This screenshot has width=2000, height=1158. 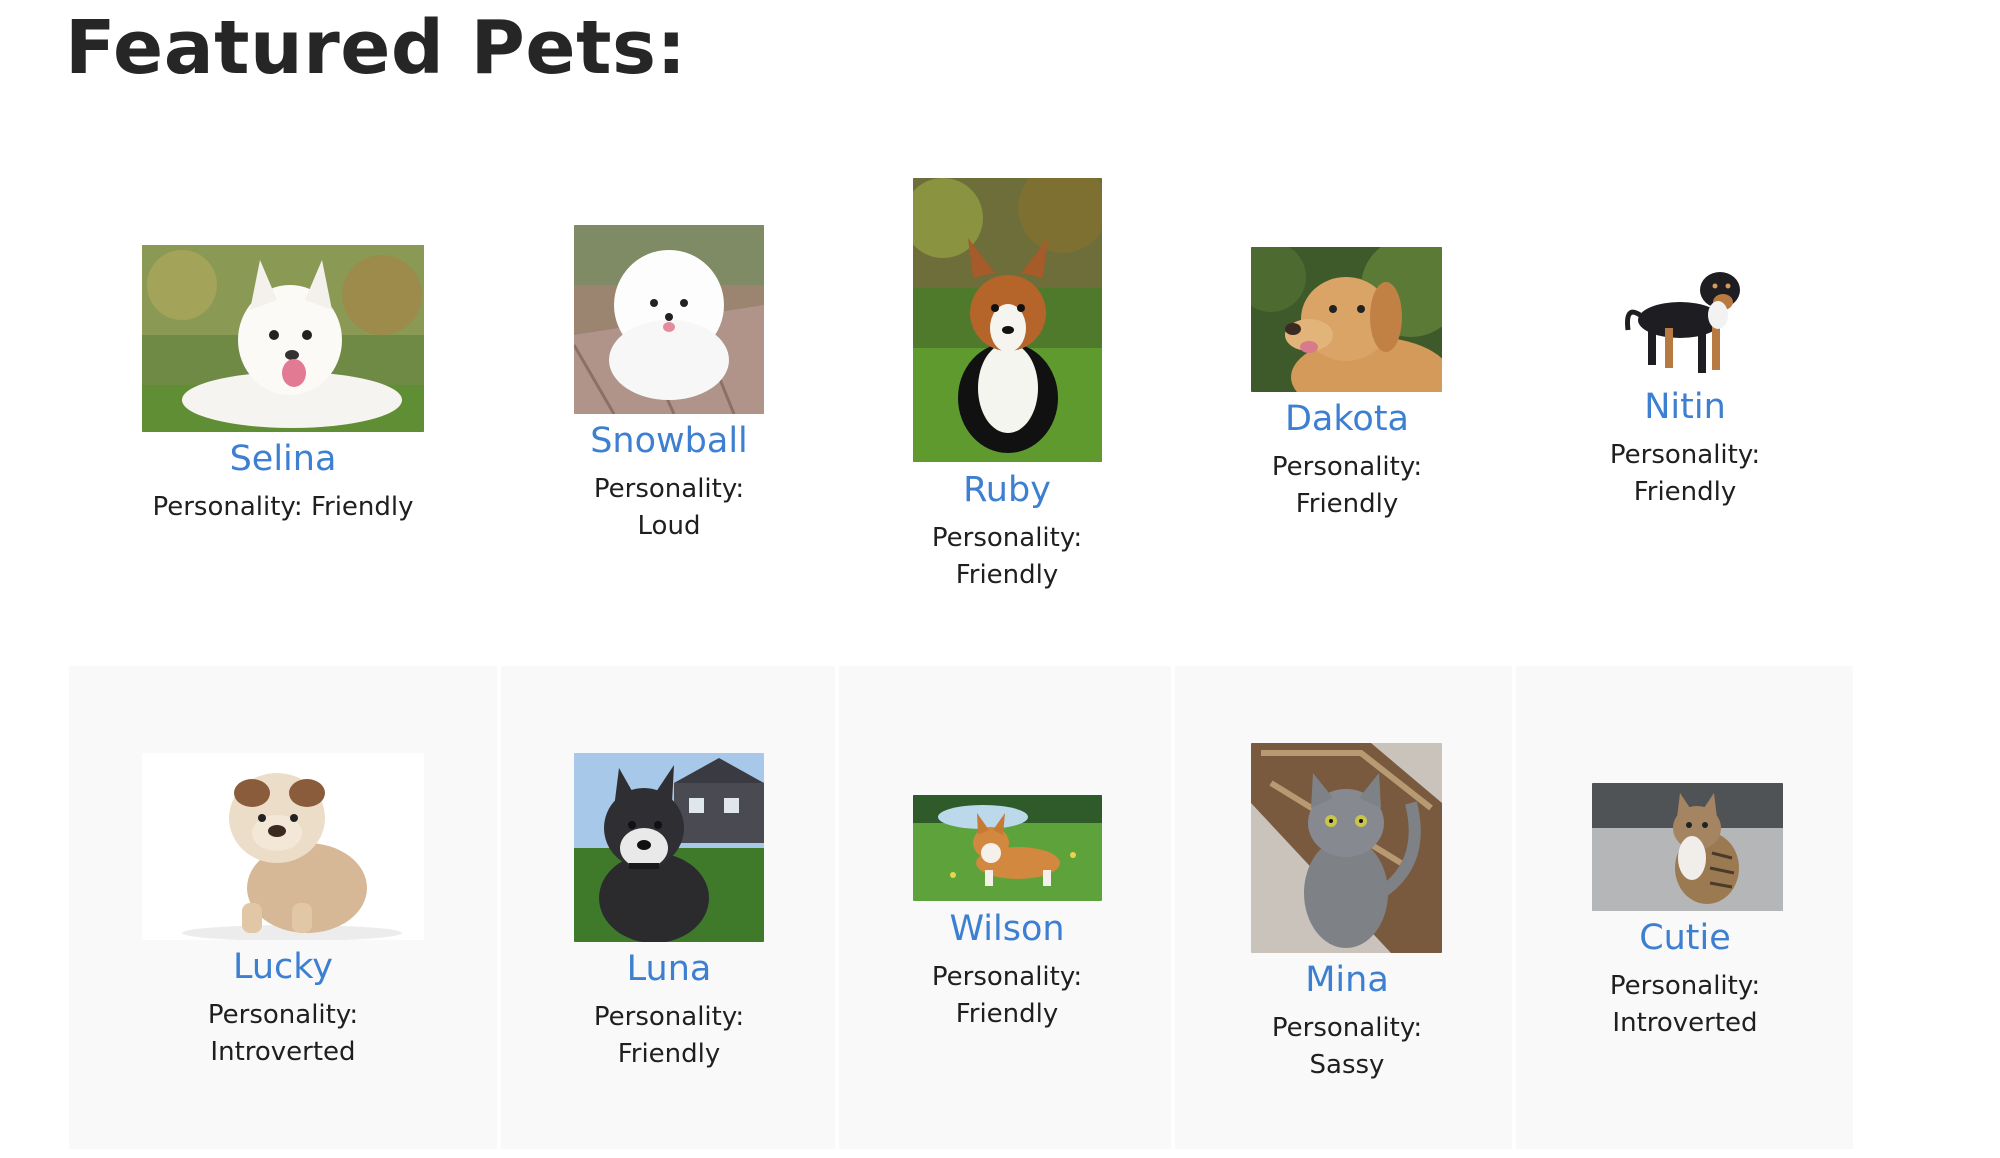 I want to click on husky-photo-icon, so click(x=669, y=847).